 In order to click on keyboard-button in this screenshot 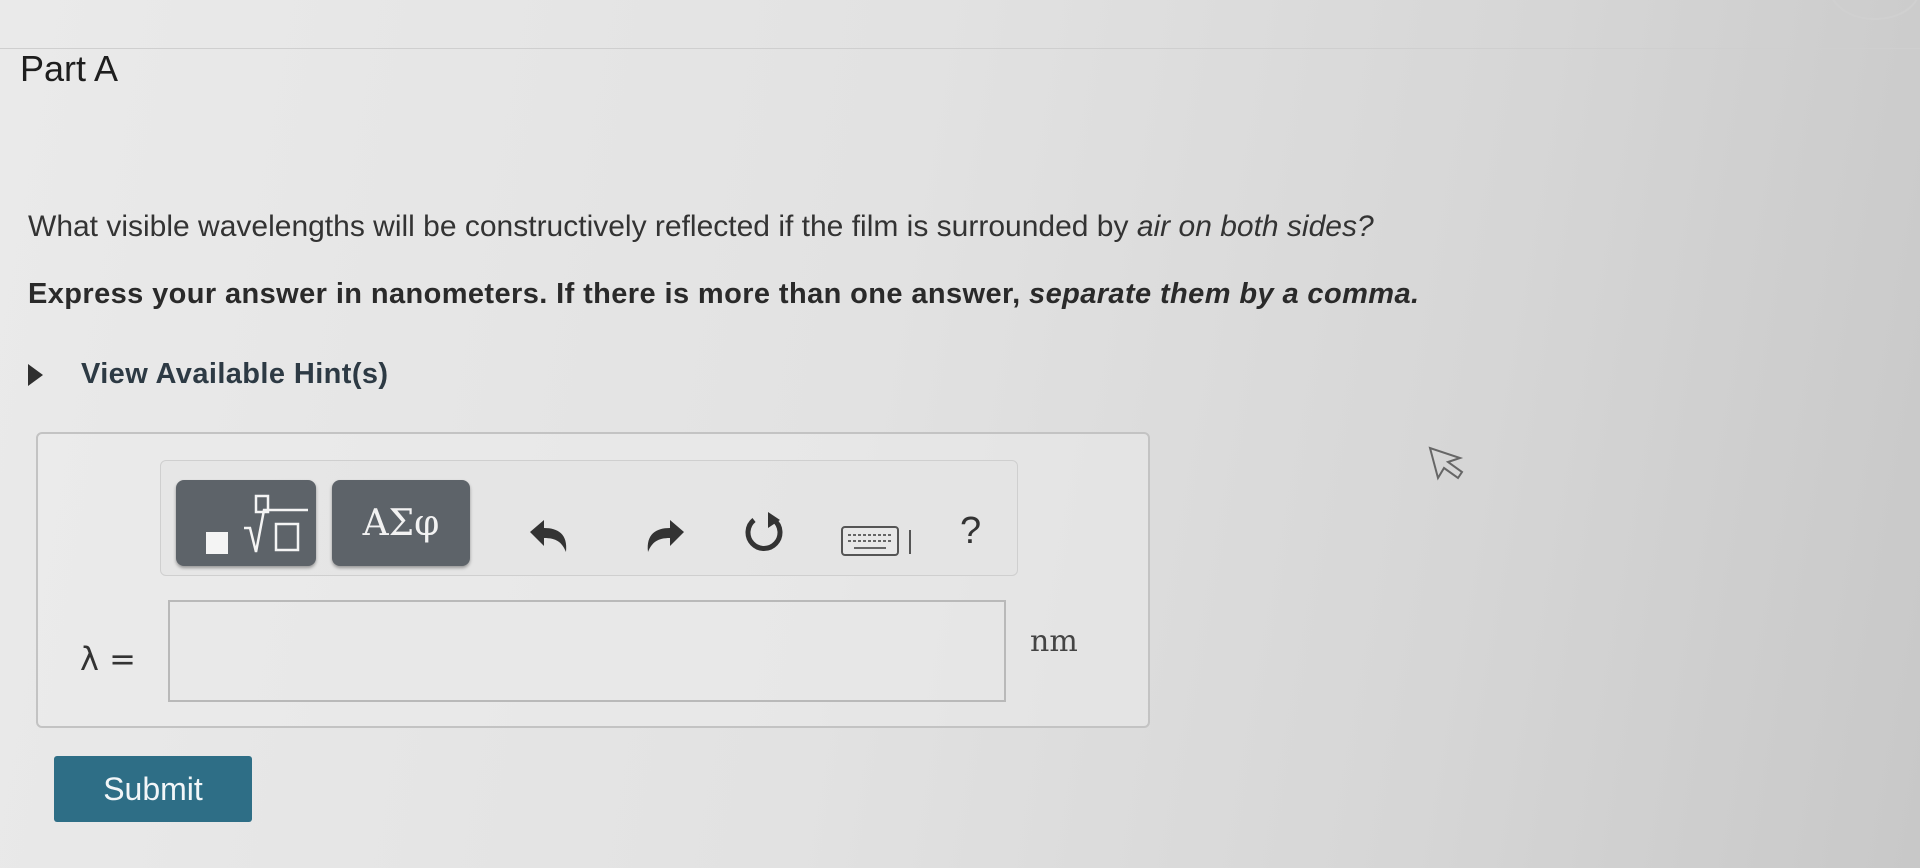, I will do `click(880, 543)`.